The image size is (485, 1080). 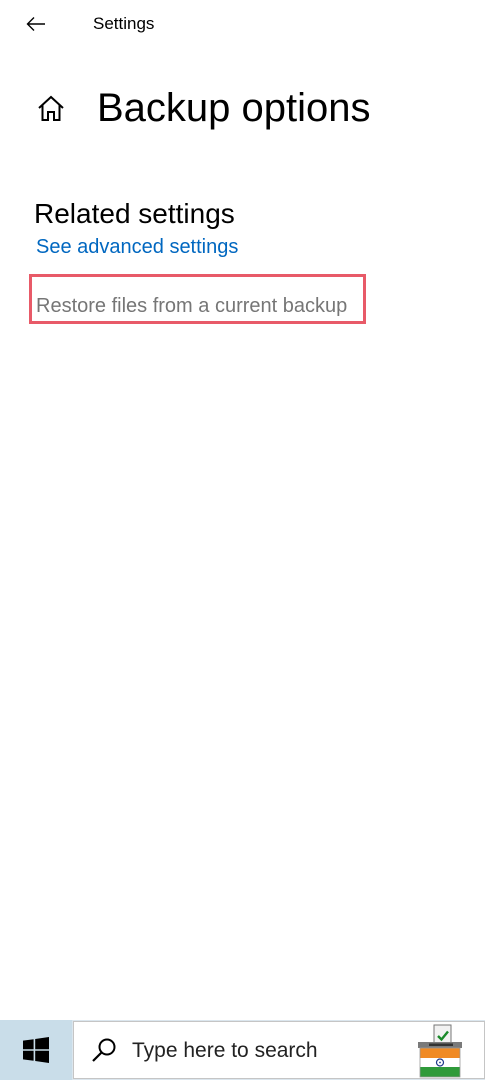 I want to click on taskbar: Type here to search, so click(x=242, y=1050).